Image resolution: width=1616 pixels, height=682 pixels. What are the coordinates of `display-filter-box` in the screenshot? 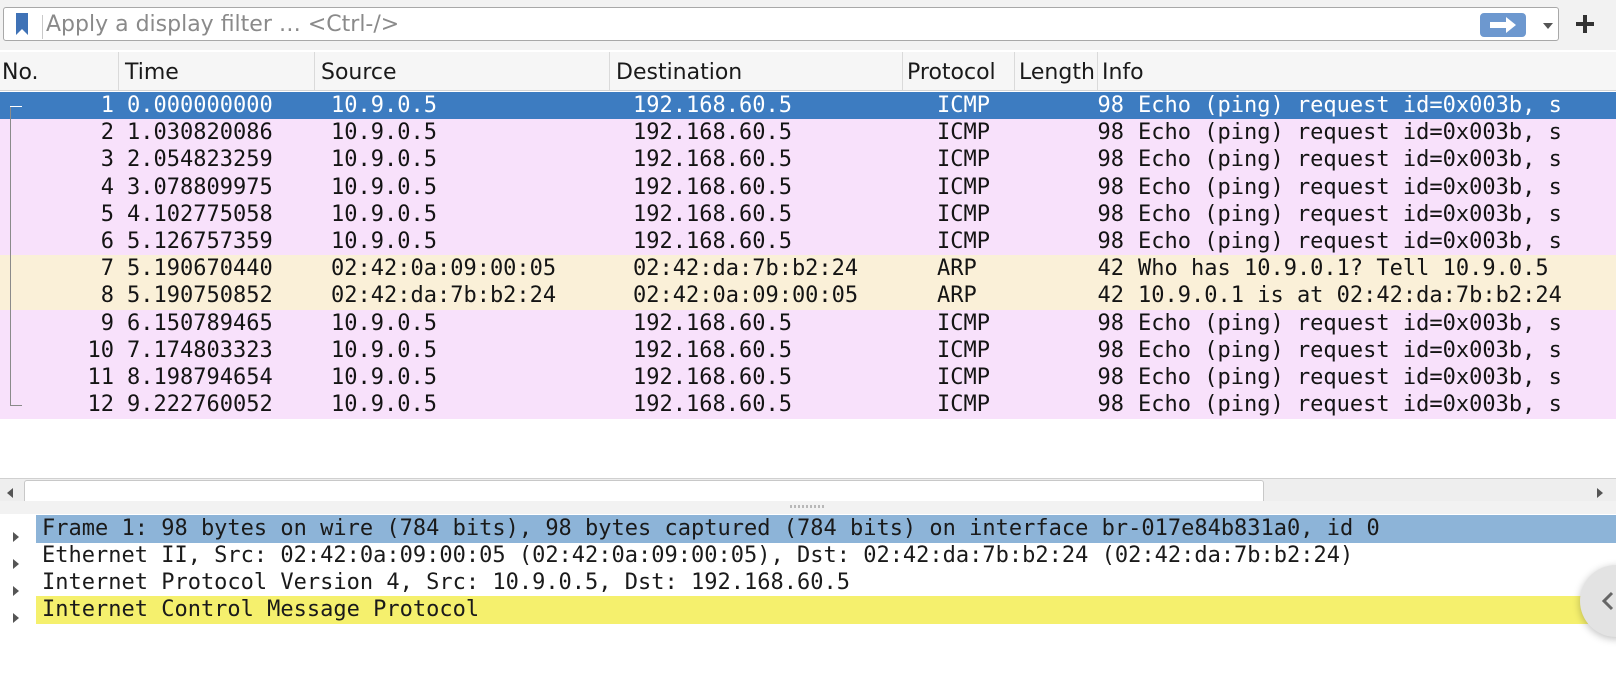 It's located at (781, 24).